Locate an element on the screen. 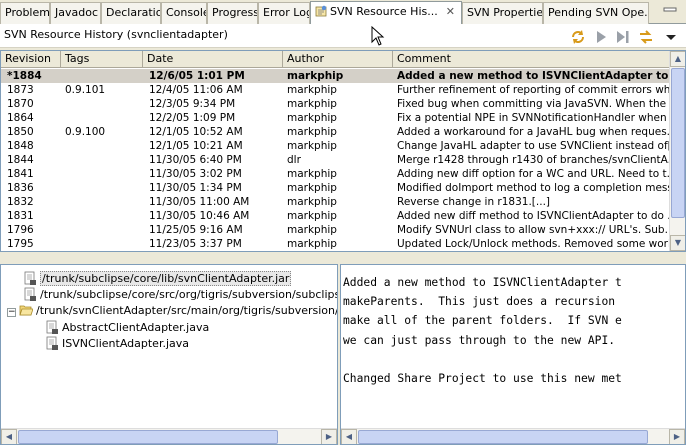  folder-open-icon is located at coordinates (26, 310).